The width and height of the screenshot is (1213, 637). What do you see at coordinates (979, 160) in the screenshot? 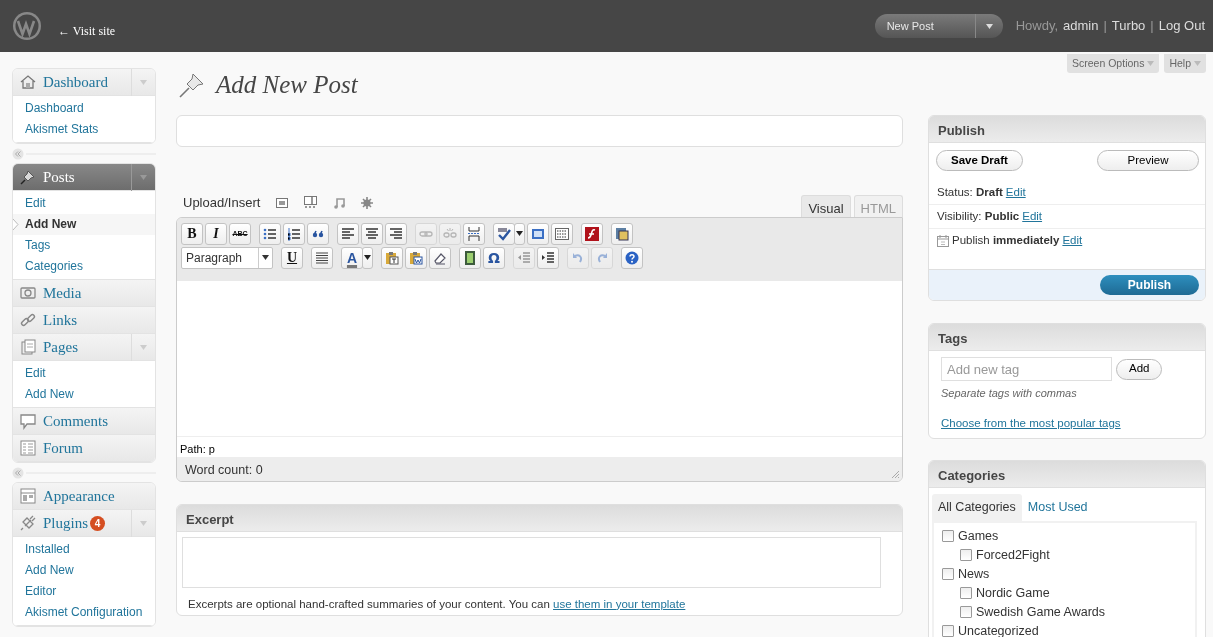
I see `save-draft-button: Save Draft` at bounding box center [979, 160].